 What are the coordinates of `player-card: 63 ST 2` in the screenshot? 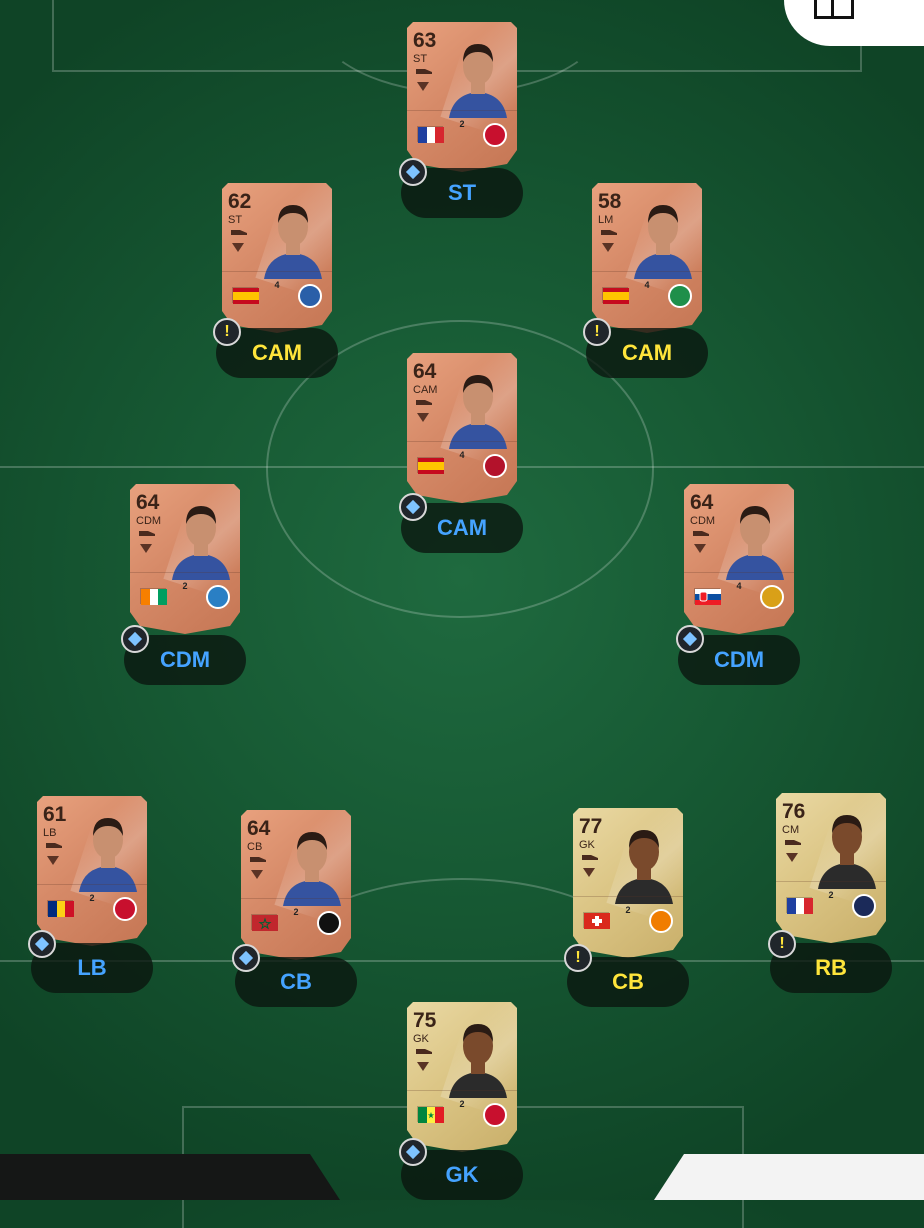 It's located at (462, 97).